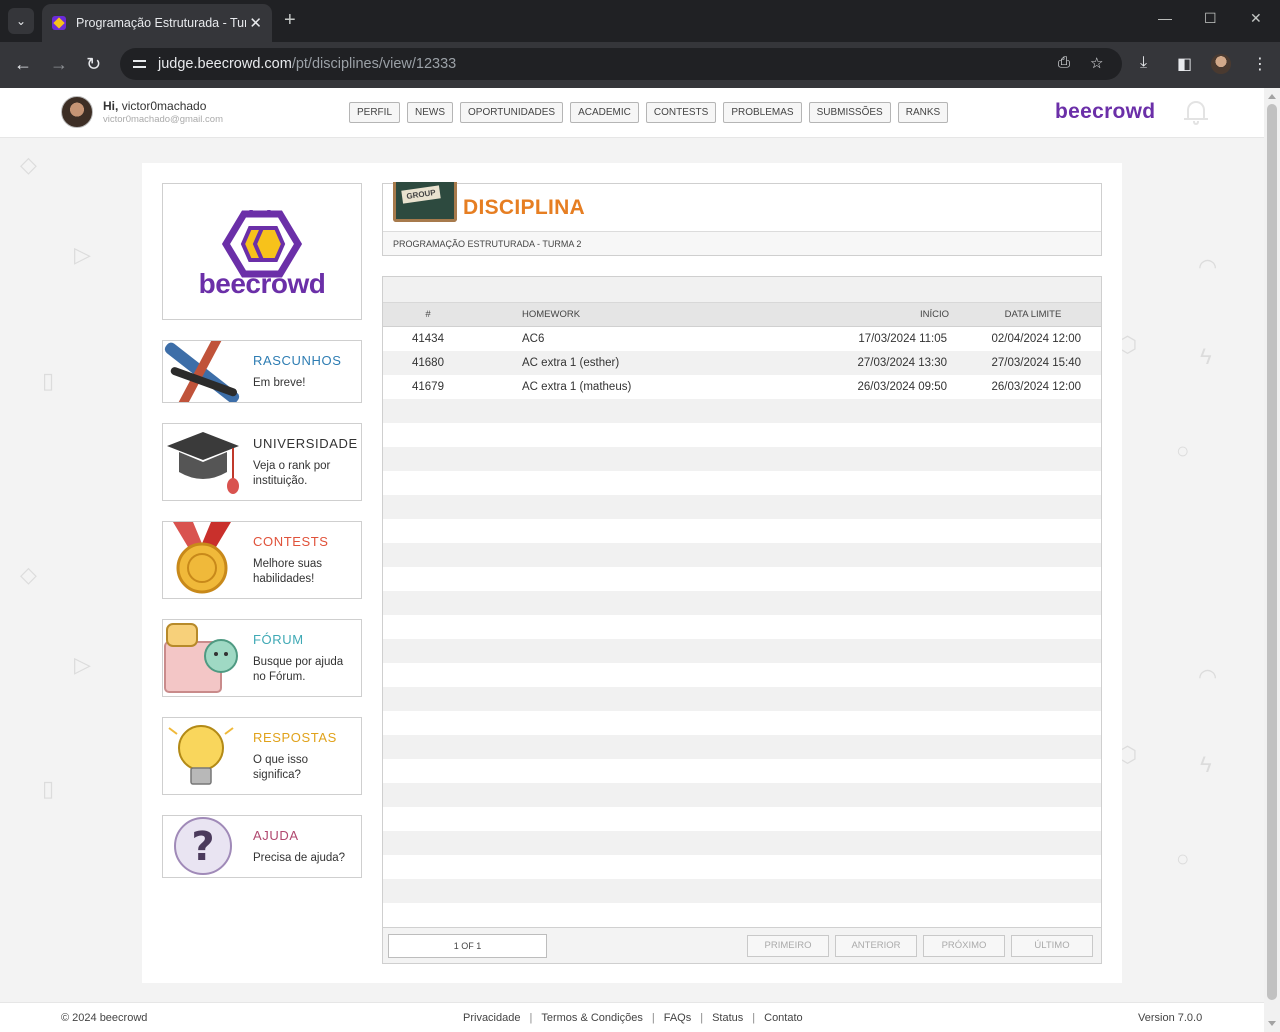 The width and height of the screenshot is (1280, 1032). I want to click on cell-id: 41434, so click(428, 339).